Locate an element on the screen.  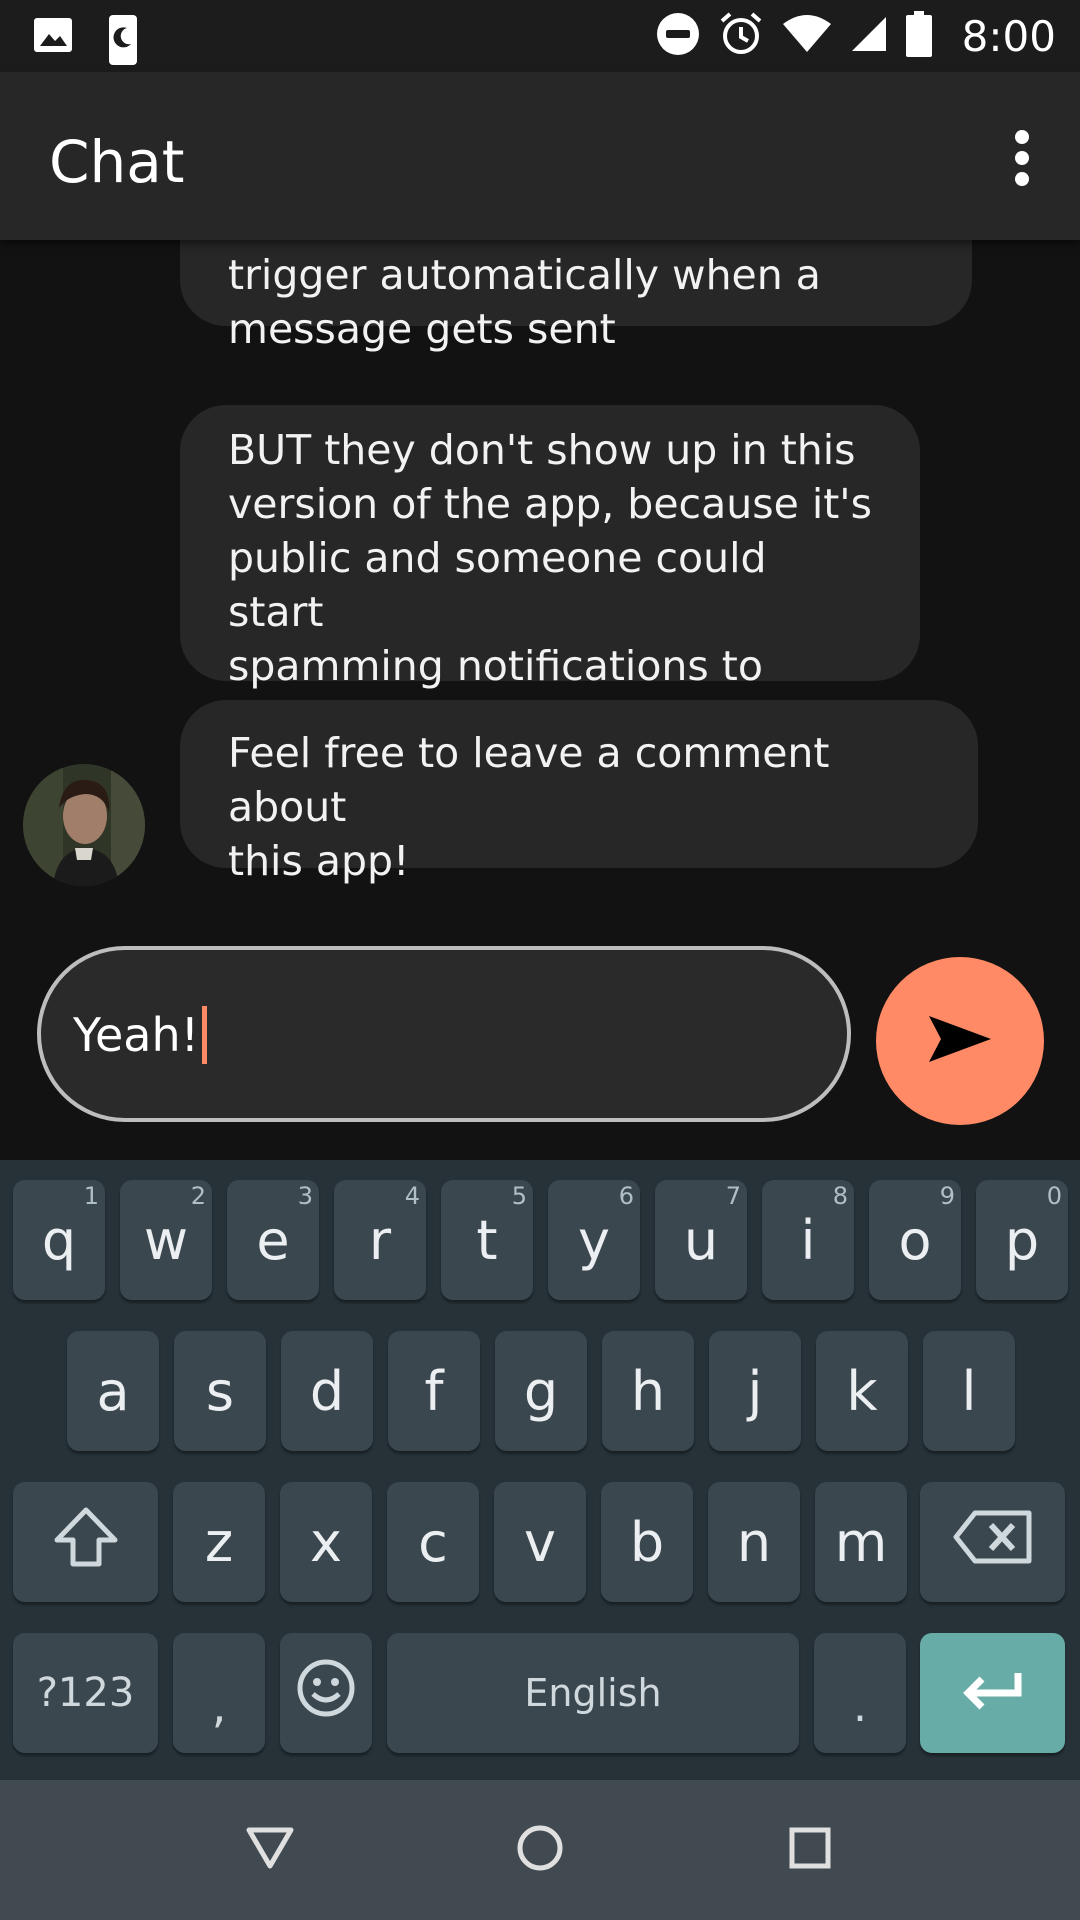
signal-icon is located at coordinates (869, 36).